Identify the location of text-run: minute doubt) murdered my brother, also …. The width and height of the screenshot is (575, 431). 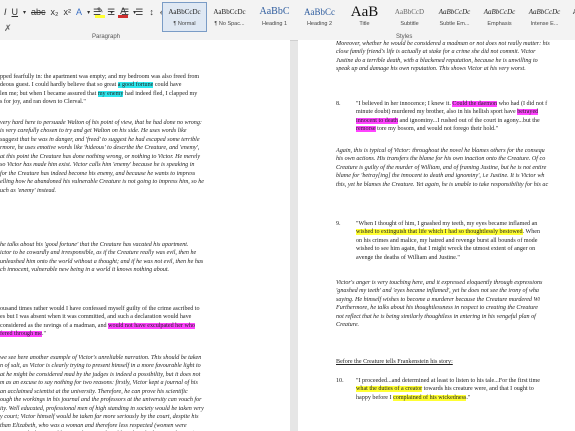
(437, 112).